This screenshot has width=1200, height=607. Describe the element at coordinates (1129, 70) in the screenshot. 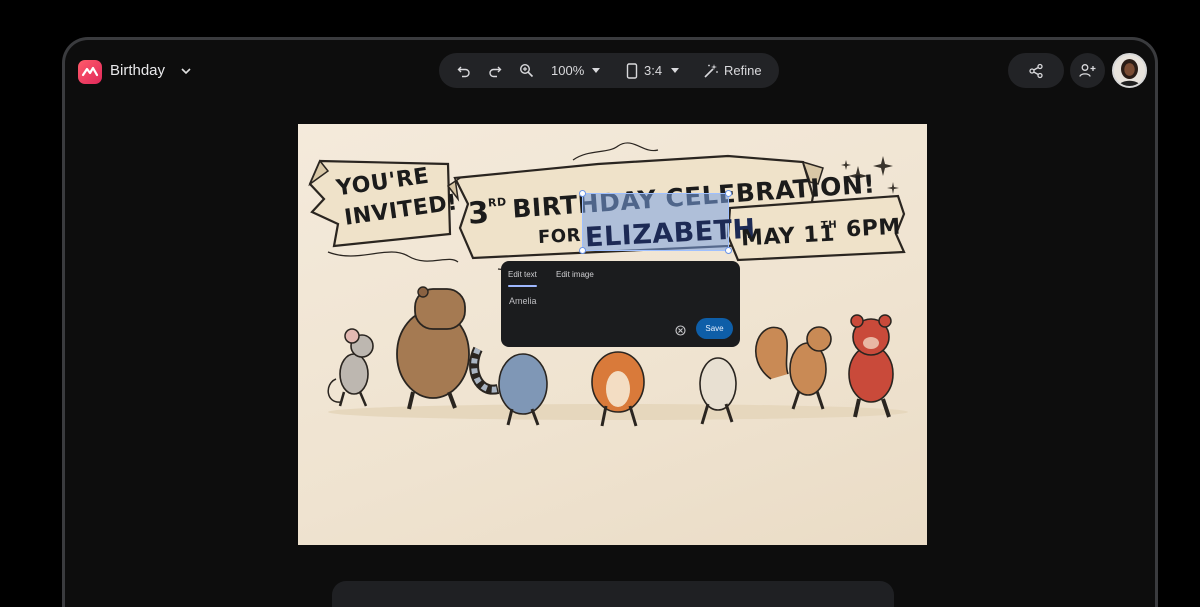

I see `avatar` at that location.